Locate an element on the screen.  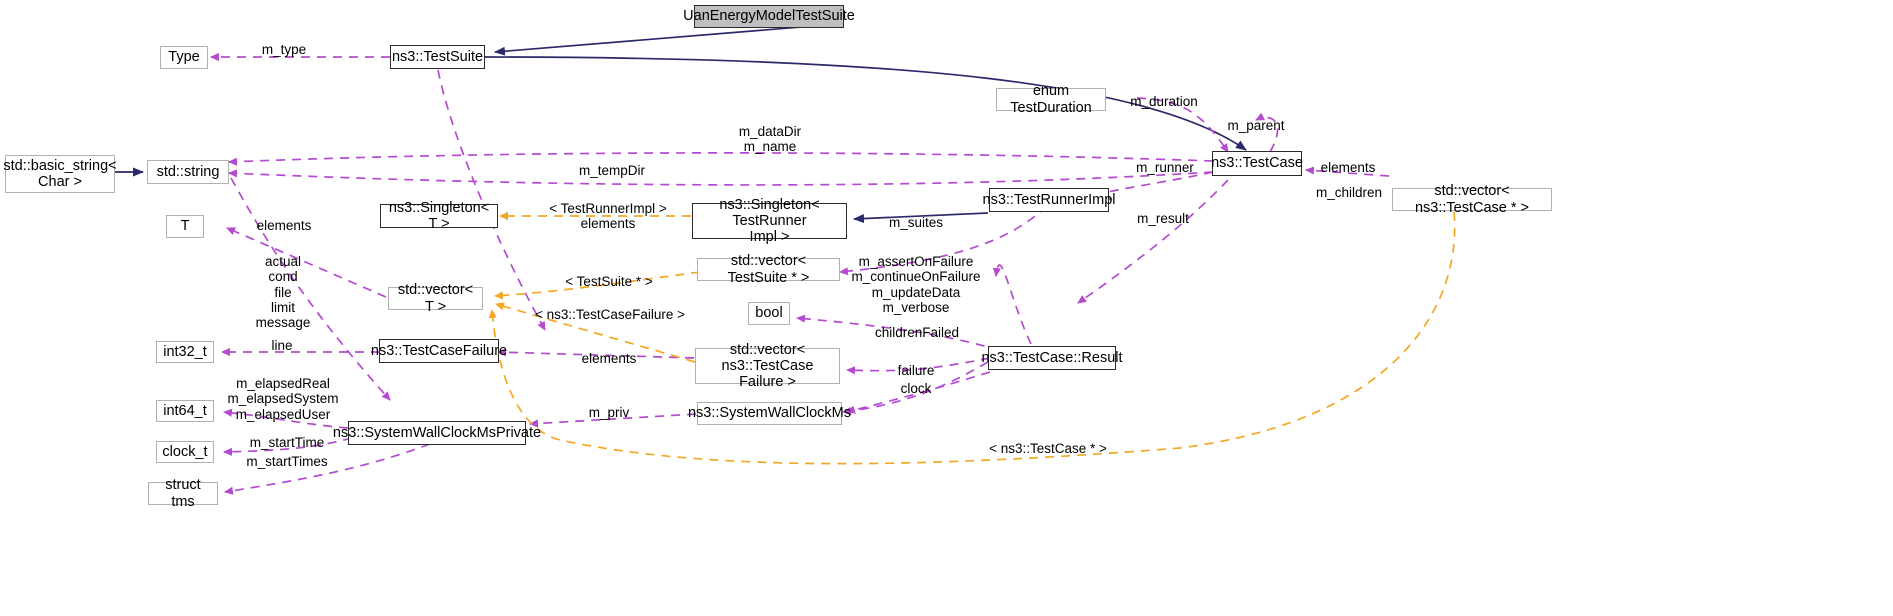
node-uan-energy-model-test-suite: UanEnergyModelTestSuite is located at coordinates (769, 16).